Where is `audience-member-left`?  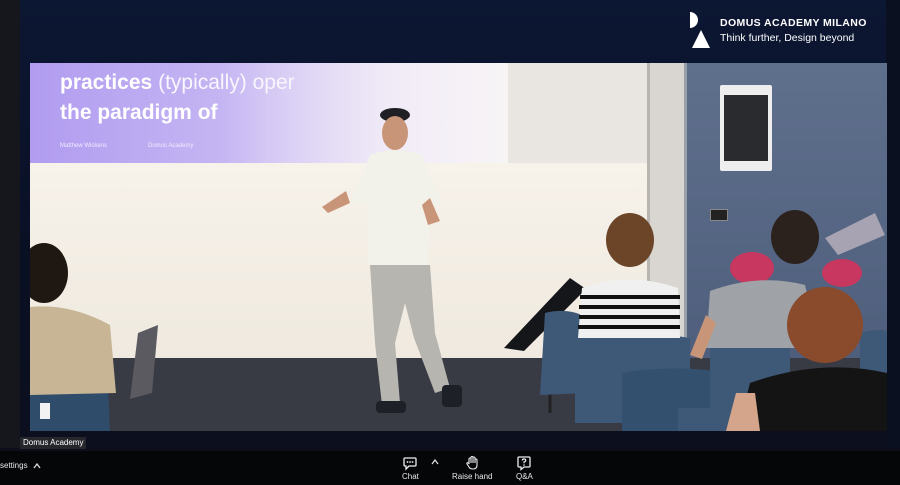 audience-member-left is located at coordinates (73, 319).